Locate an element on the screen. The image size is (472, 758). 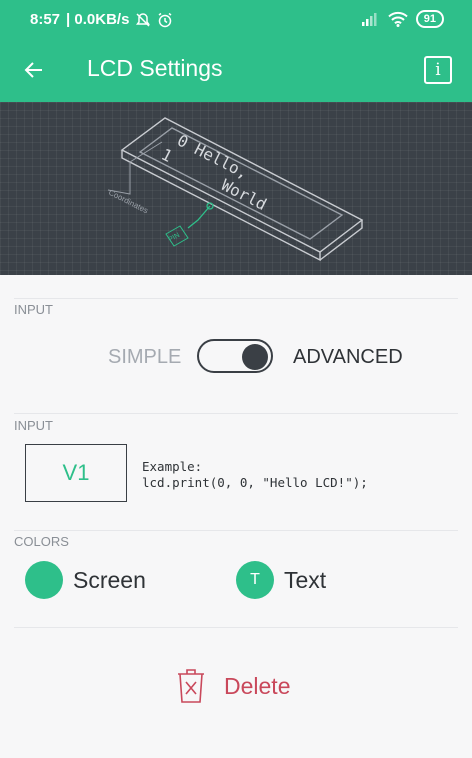
section-label-input: INPUT is located at coordinates (33, 425).